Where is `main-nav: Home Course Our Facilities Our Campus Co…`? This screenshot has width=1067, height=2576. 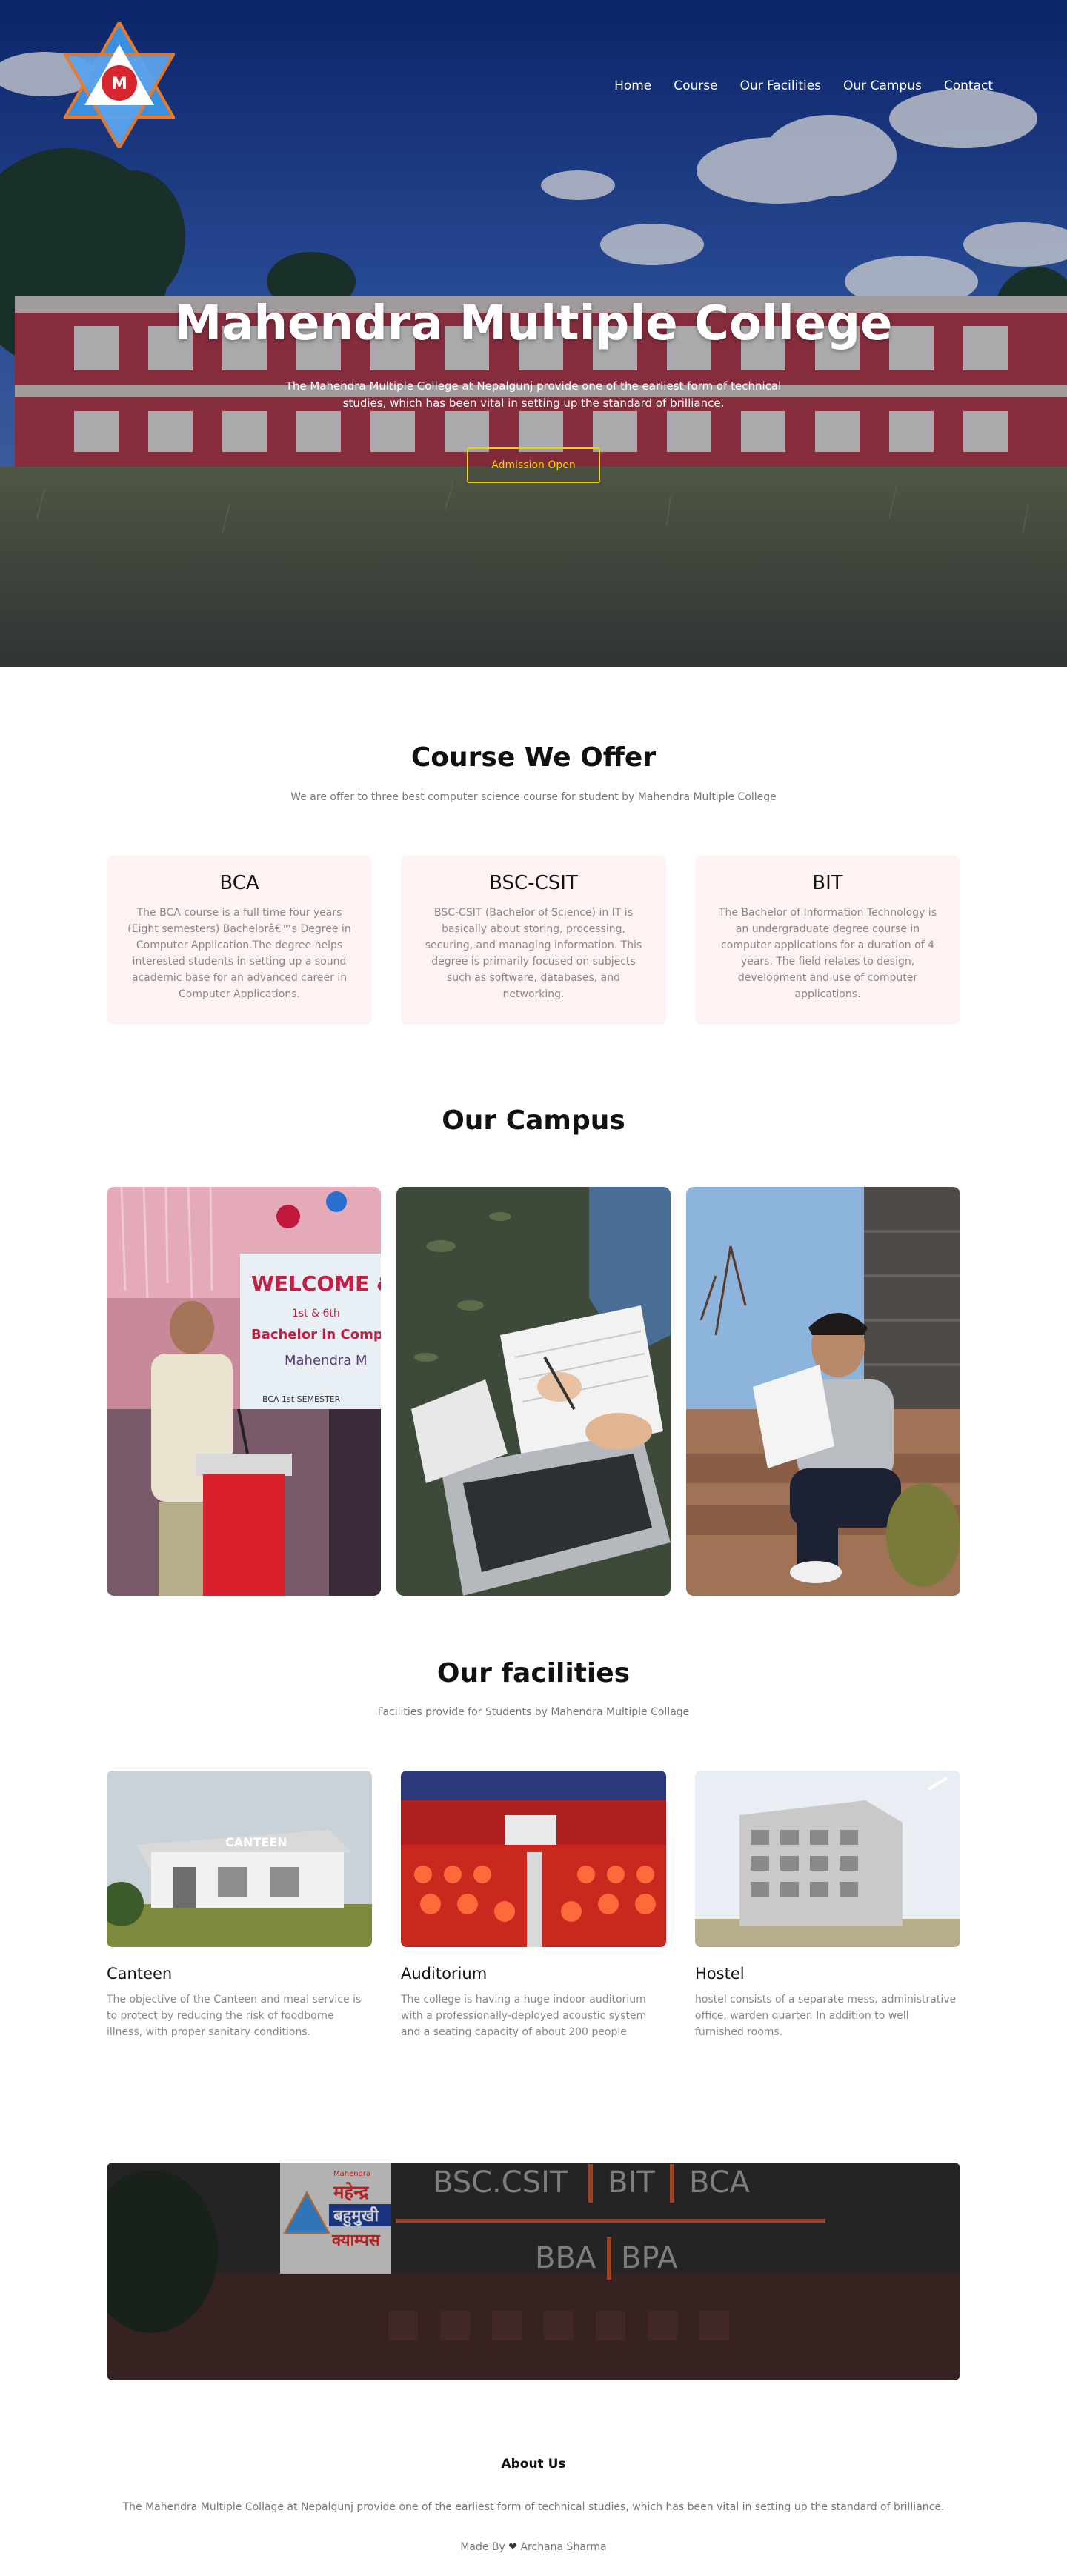
main-nav: Home Course Our Facilities Our Campus Co… is located at coordinates (803, 86).